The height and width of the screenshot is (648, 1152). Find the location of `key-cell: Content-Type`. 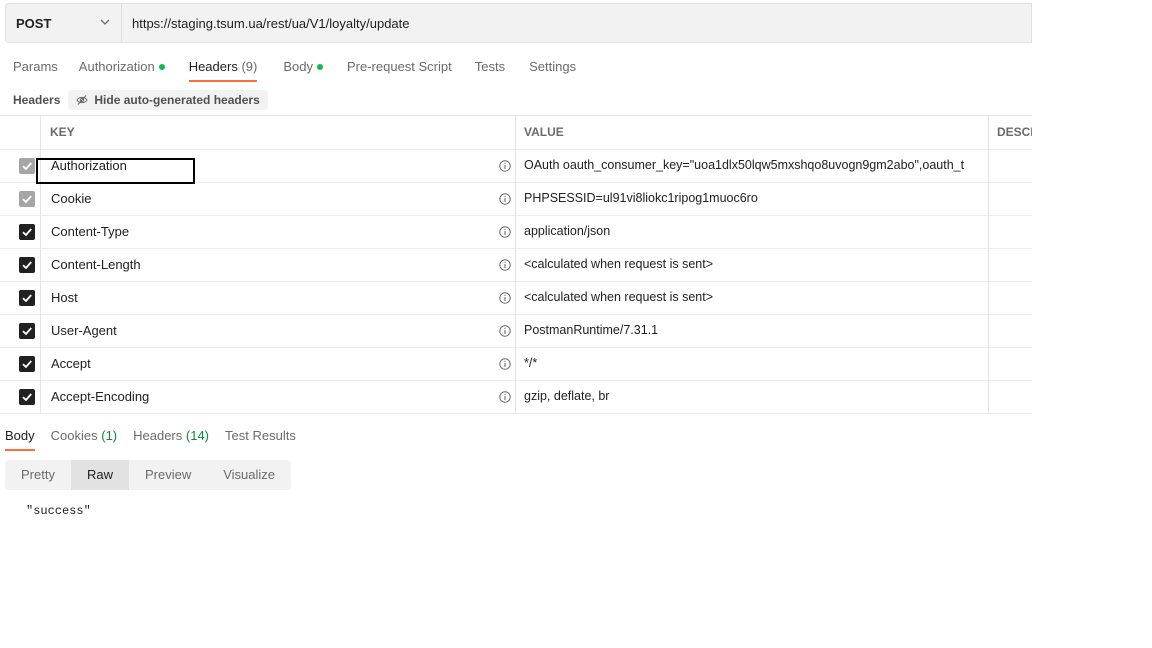

key-cell: Content-Type is located at coordinates (278, 231).